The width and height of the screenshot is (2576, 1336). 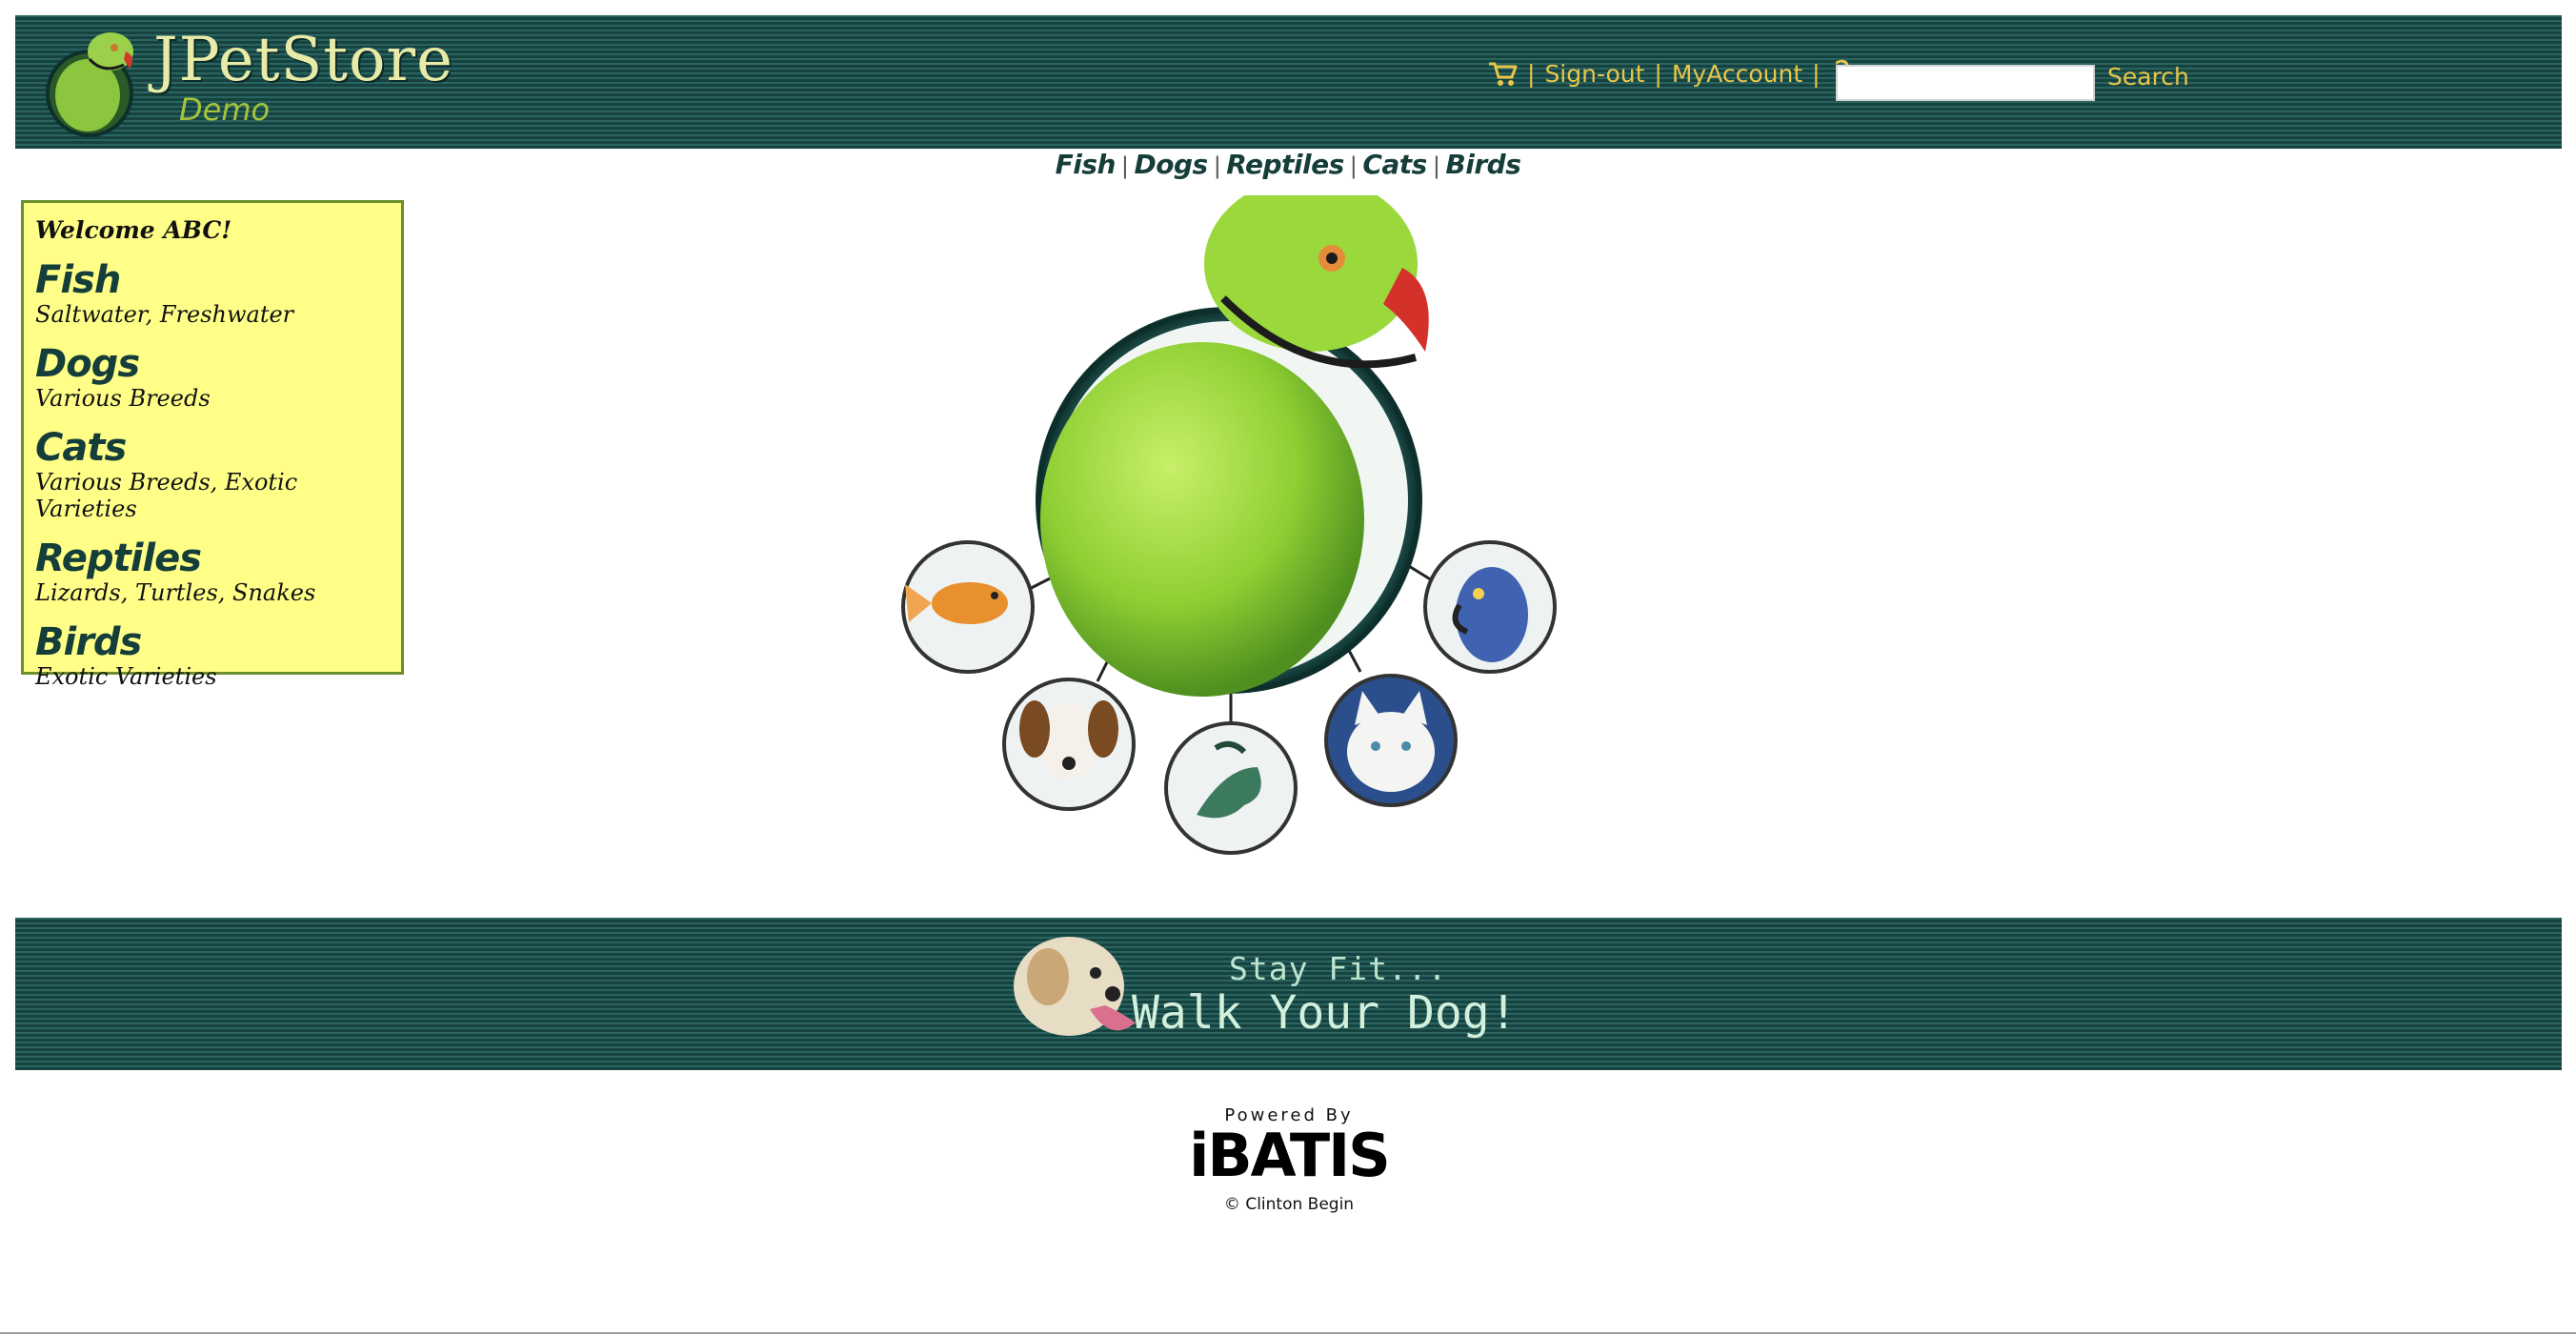 I want to click on promo-banner: Stay Fit... Walk Your Dog!, so click(x=1288, y=994).